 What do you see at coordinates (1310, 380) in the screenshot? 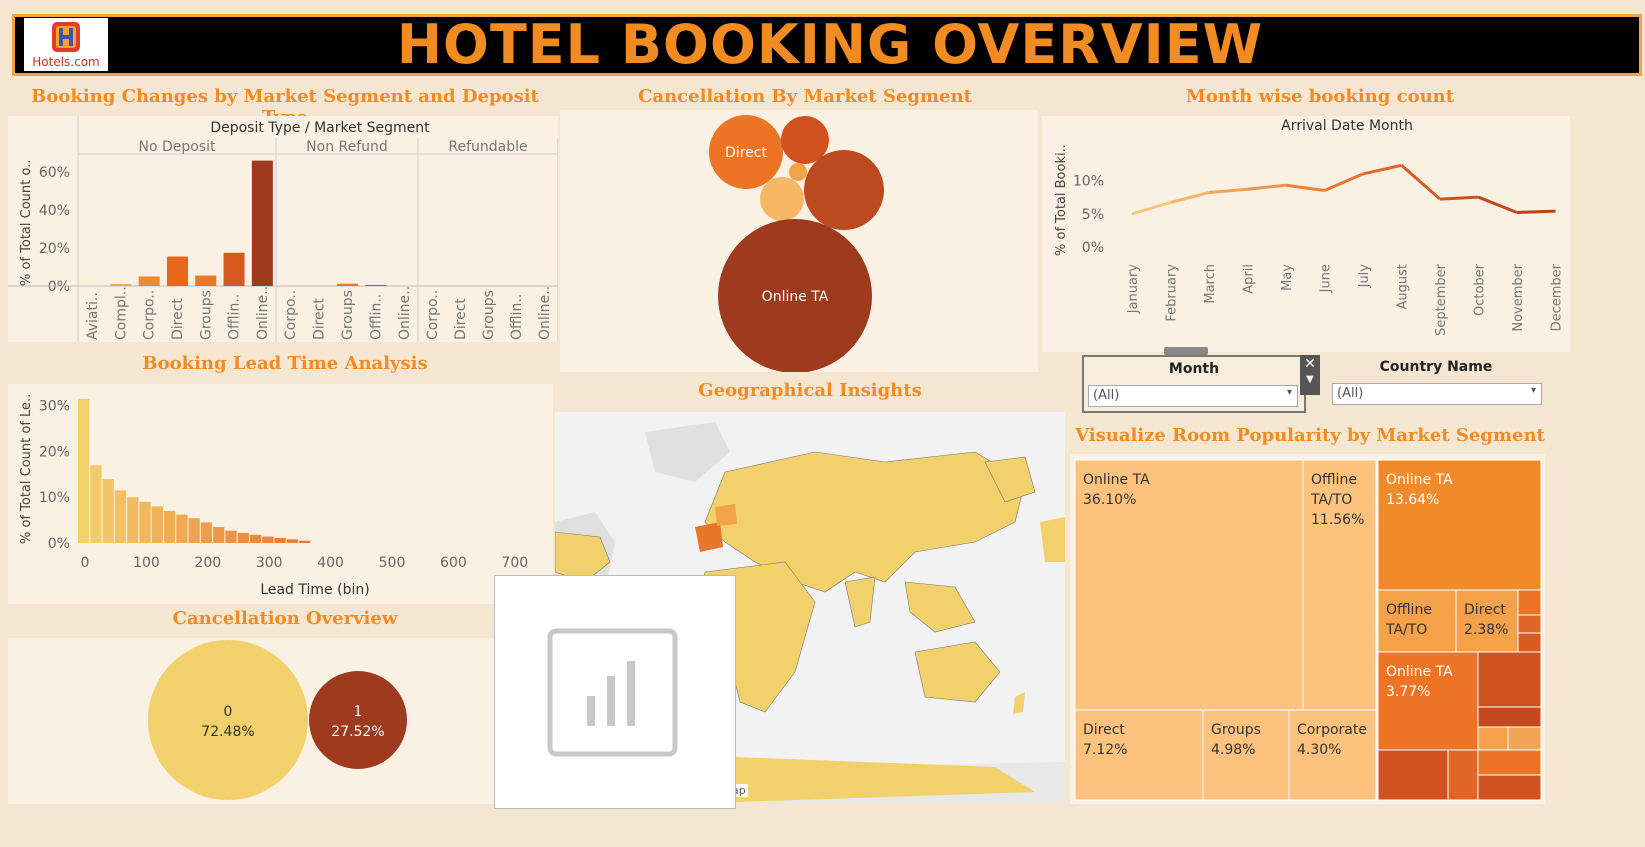
I see `menu-arrow-icon: ▼` at bounding box center [1310, 380].